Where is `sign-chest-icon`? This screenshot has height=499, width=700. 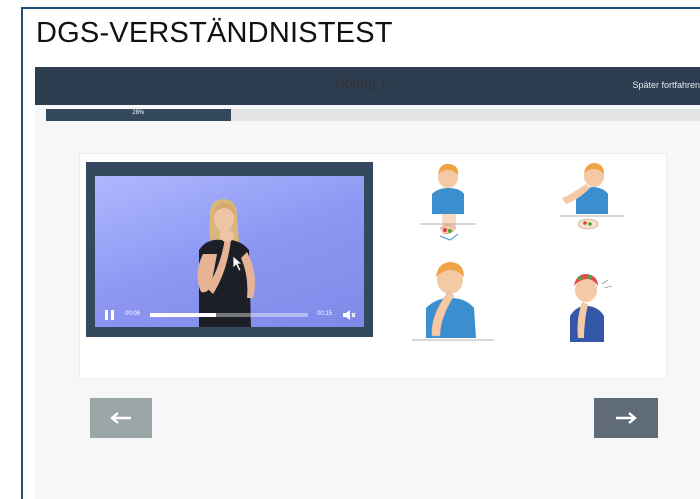 sign-chest-icon is located at coordinates (448, 202).